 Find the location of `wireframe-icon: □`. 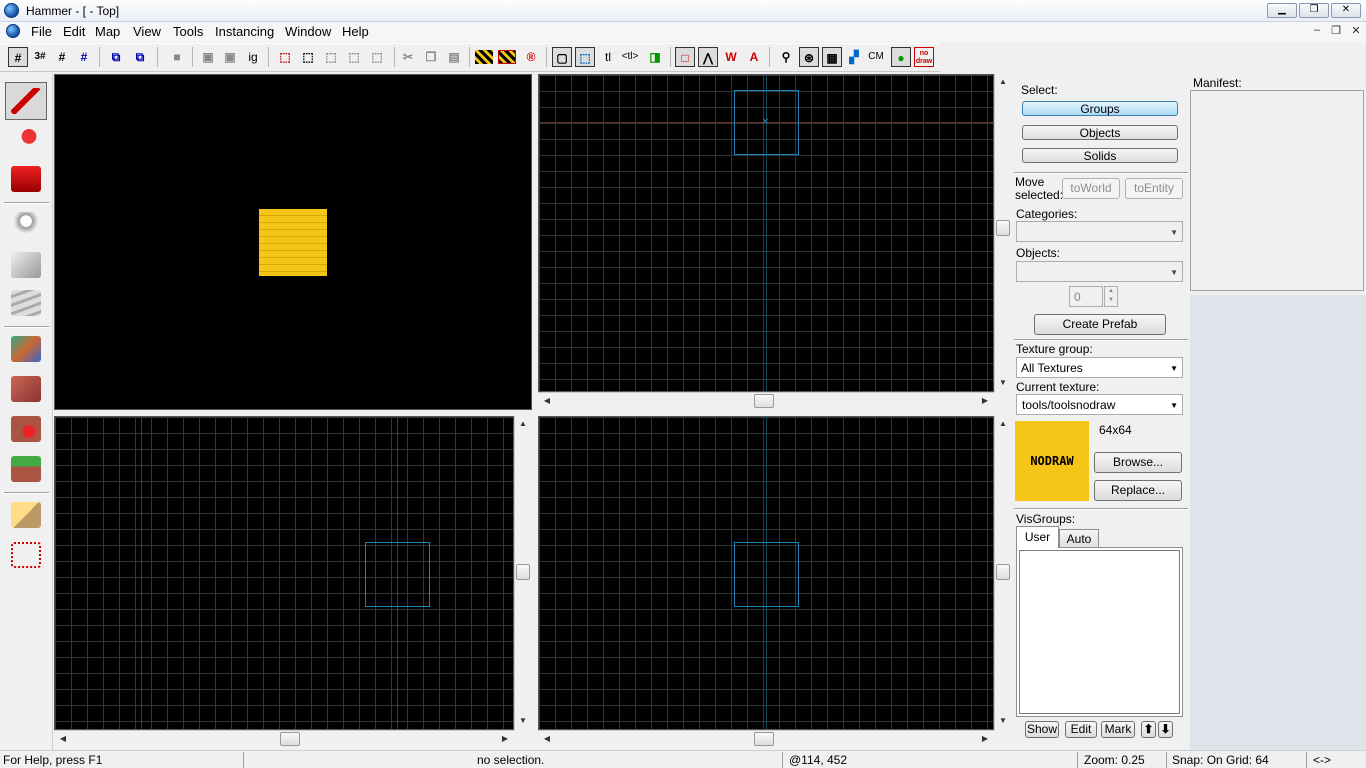

wireframe-icon: □ is located at coordinates (685, 57).